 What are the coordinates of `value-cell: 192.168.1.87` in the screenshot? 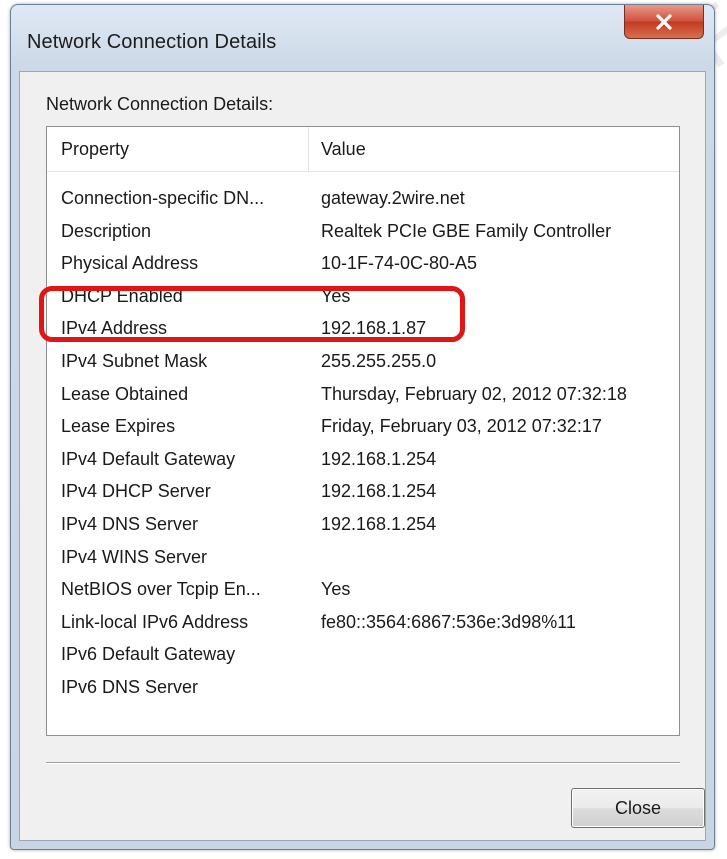 It's located at (374, 328).